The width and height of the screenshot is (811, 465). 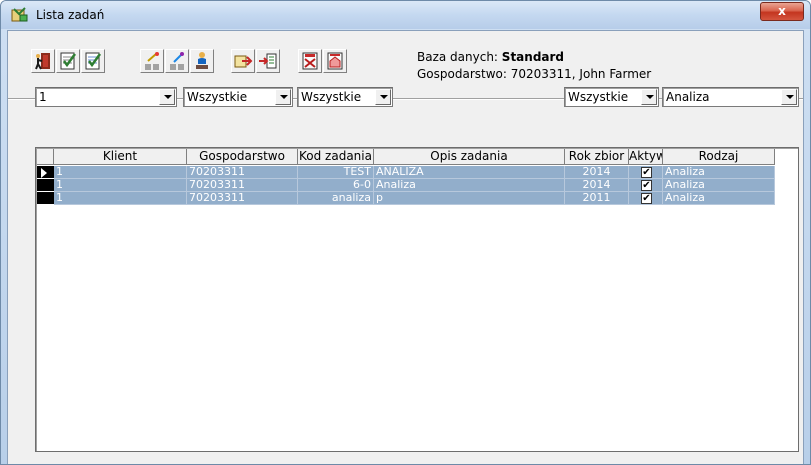 What do you see at coordinates (405, 15) in the screenshot?
I see `title-bar: Lista zadań x` at bounding box center [405, 15].